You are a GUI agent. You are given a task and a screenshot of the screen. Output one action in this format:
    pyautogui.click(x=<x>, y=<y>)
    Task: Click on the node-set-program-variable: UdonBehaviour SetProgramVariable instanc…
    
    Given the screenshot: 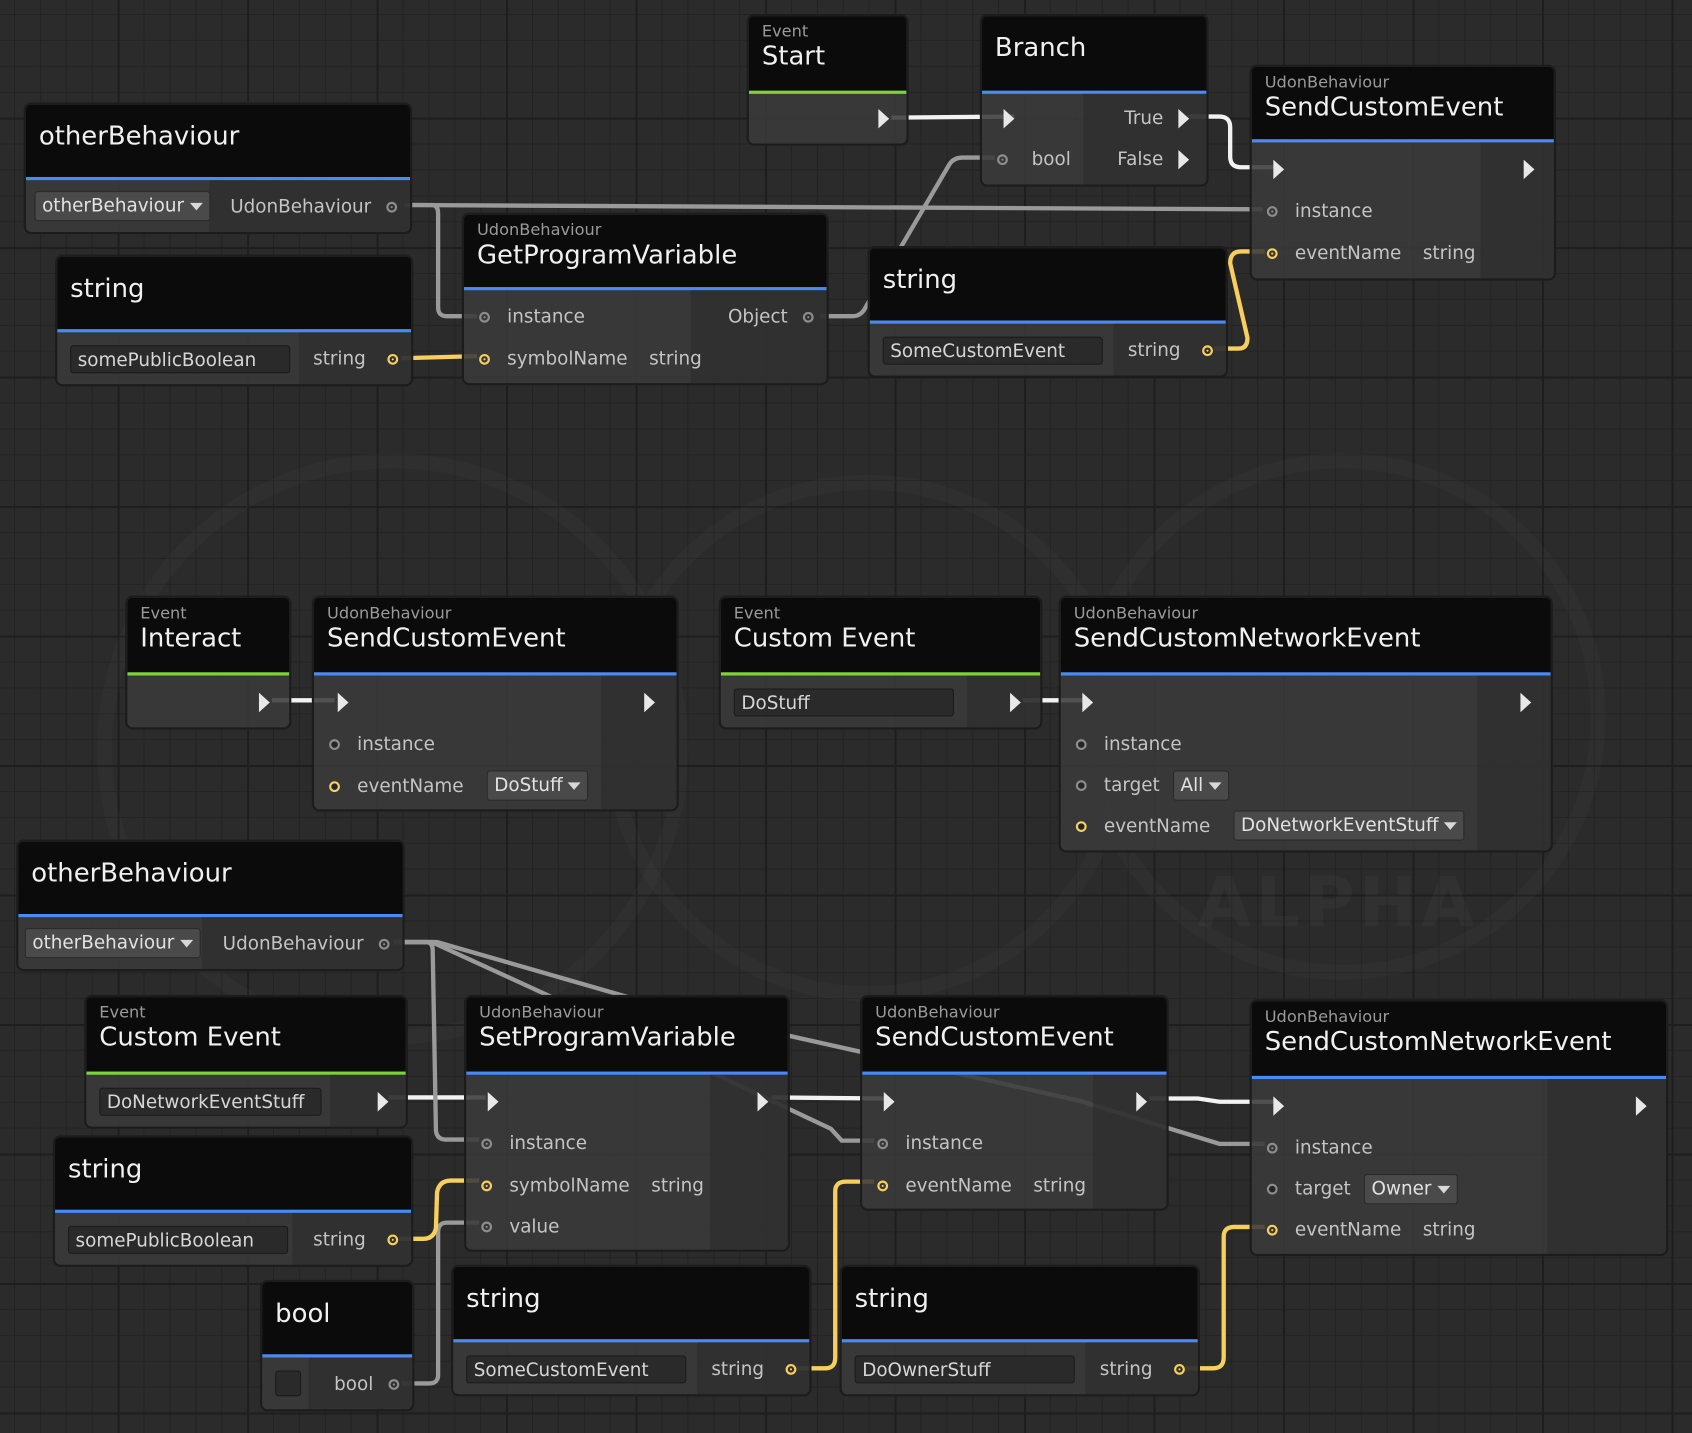 What is the action you would take?
    pyautogui.click(x=627, y=1123)
    